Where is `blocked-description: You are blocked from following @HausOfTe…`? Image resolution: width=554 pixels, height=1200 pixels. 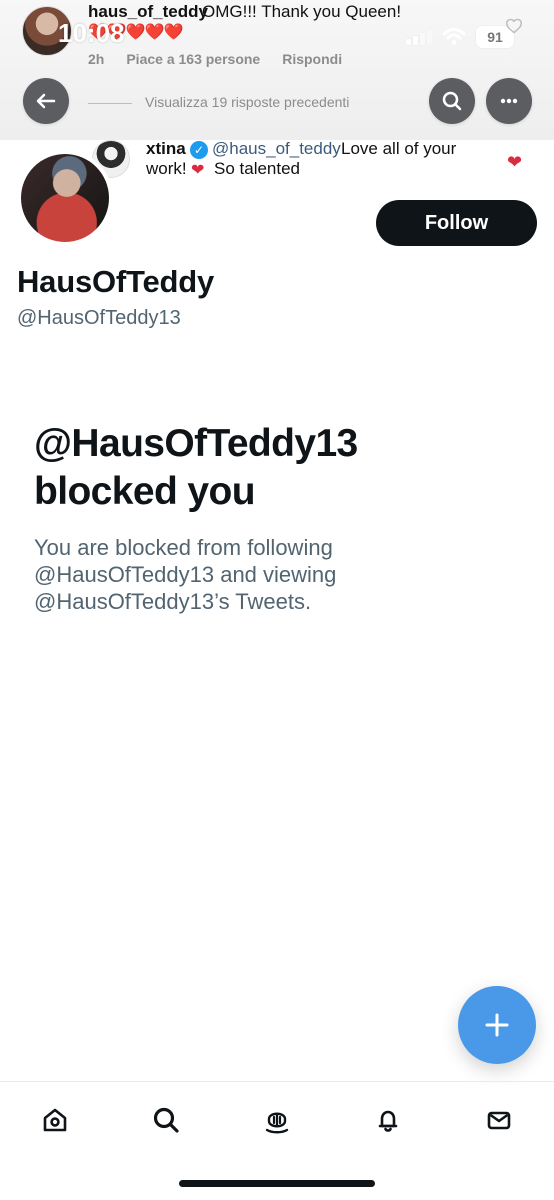 blocked-description: You are blocked from following @HausOfTe… is located at coordinates (264, 574).